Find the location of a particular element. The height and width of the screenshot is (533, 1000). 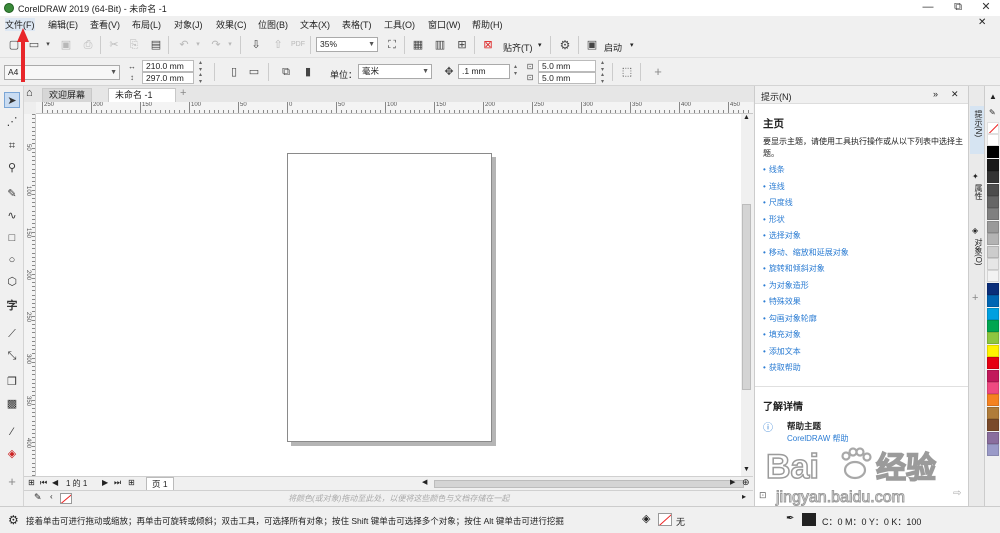

add-toolbar-plus-icon: + is located at coordinates (658, 72).